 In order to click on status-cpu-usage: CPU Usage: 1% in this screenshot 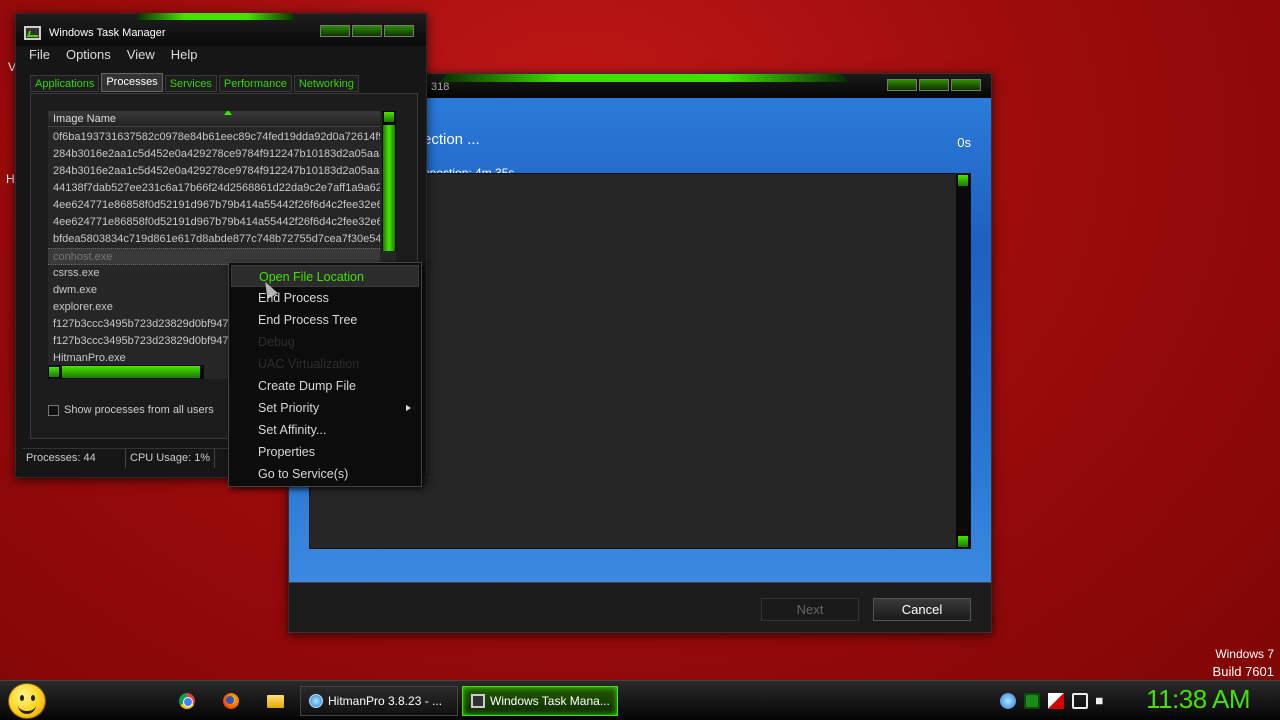, I will do `click(171, 458)`.